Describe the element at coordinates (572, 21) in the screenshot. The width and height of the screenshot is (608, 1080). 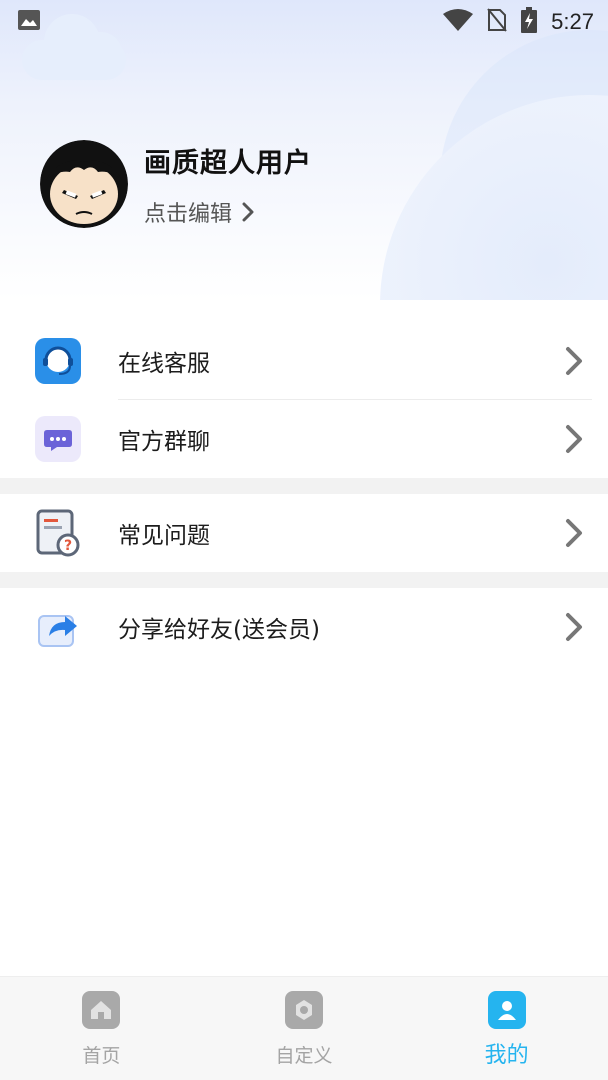
I see `status-time: 5:27` at that location.